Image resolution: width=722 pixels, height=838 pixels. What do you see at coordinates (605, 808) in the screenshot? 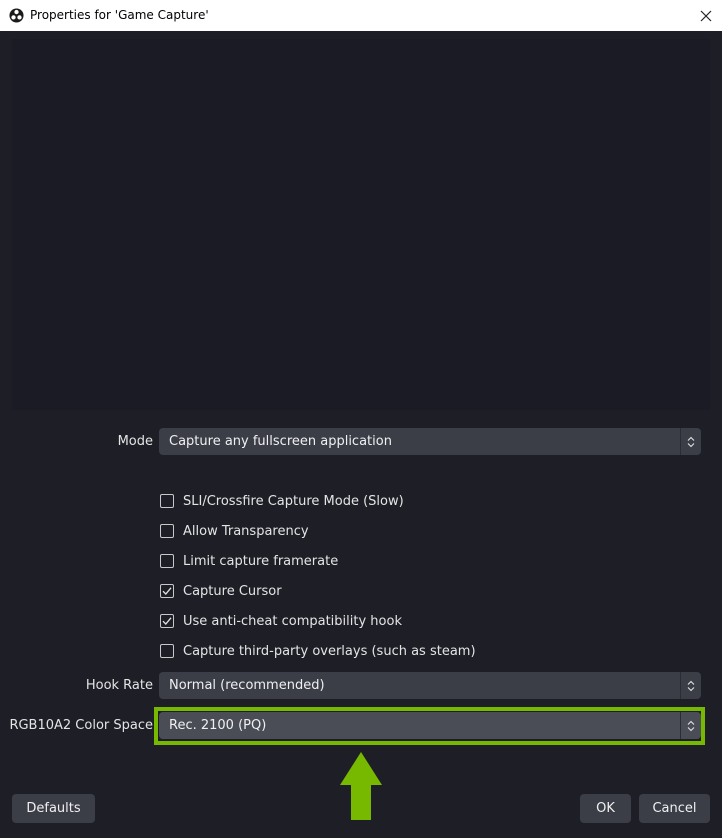
I see `ok-button: OK` at bounding box center [605, 808].